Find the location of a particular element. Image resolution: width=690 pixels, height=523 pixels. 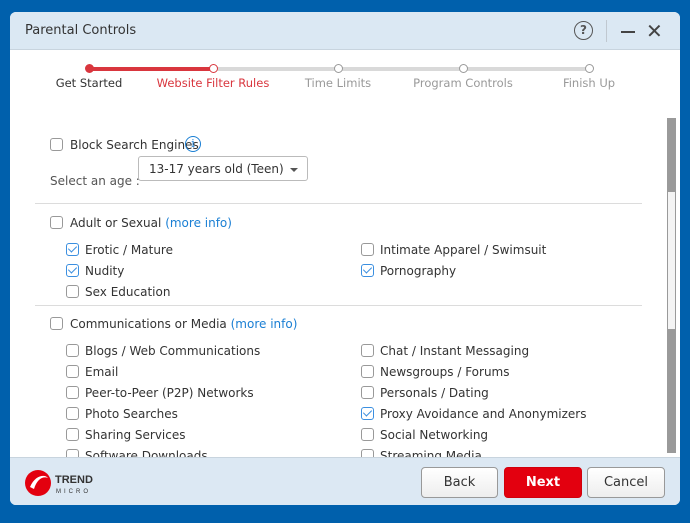

help-icon: ? is located at coordinates (583, 30).